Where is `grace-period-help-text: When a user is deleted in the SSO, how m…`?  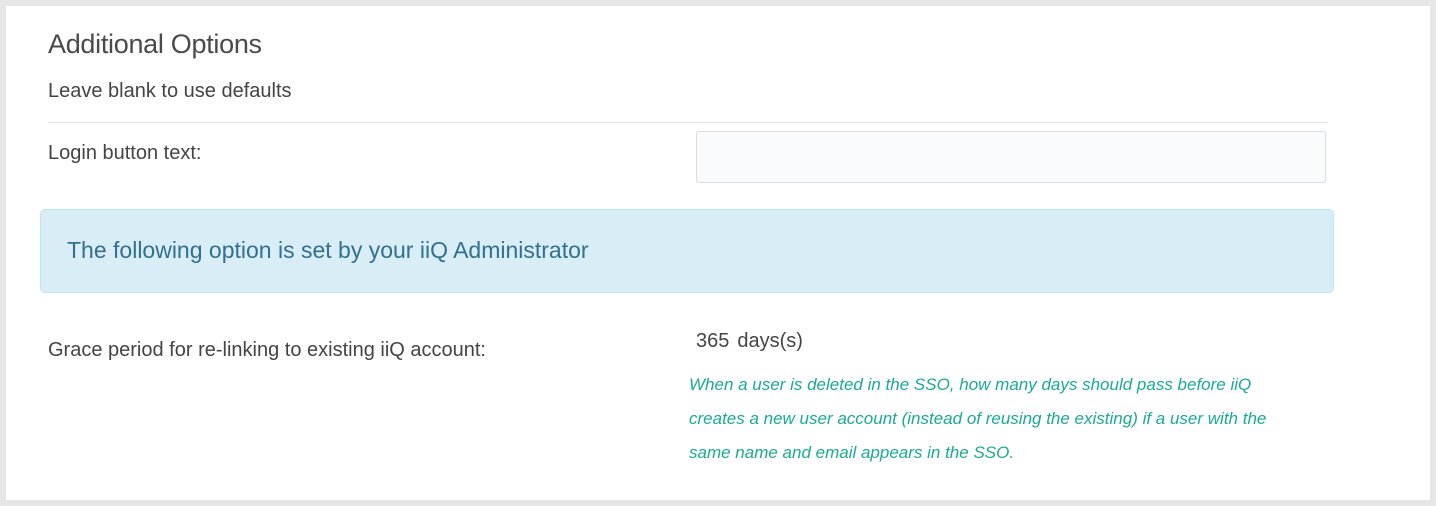 grace-period-help-text: When a user is deleted in the SSO, how m… is located at coordinates (978, 418).